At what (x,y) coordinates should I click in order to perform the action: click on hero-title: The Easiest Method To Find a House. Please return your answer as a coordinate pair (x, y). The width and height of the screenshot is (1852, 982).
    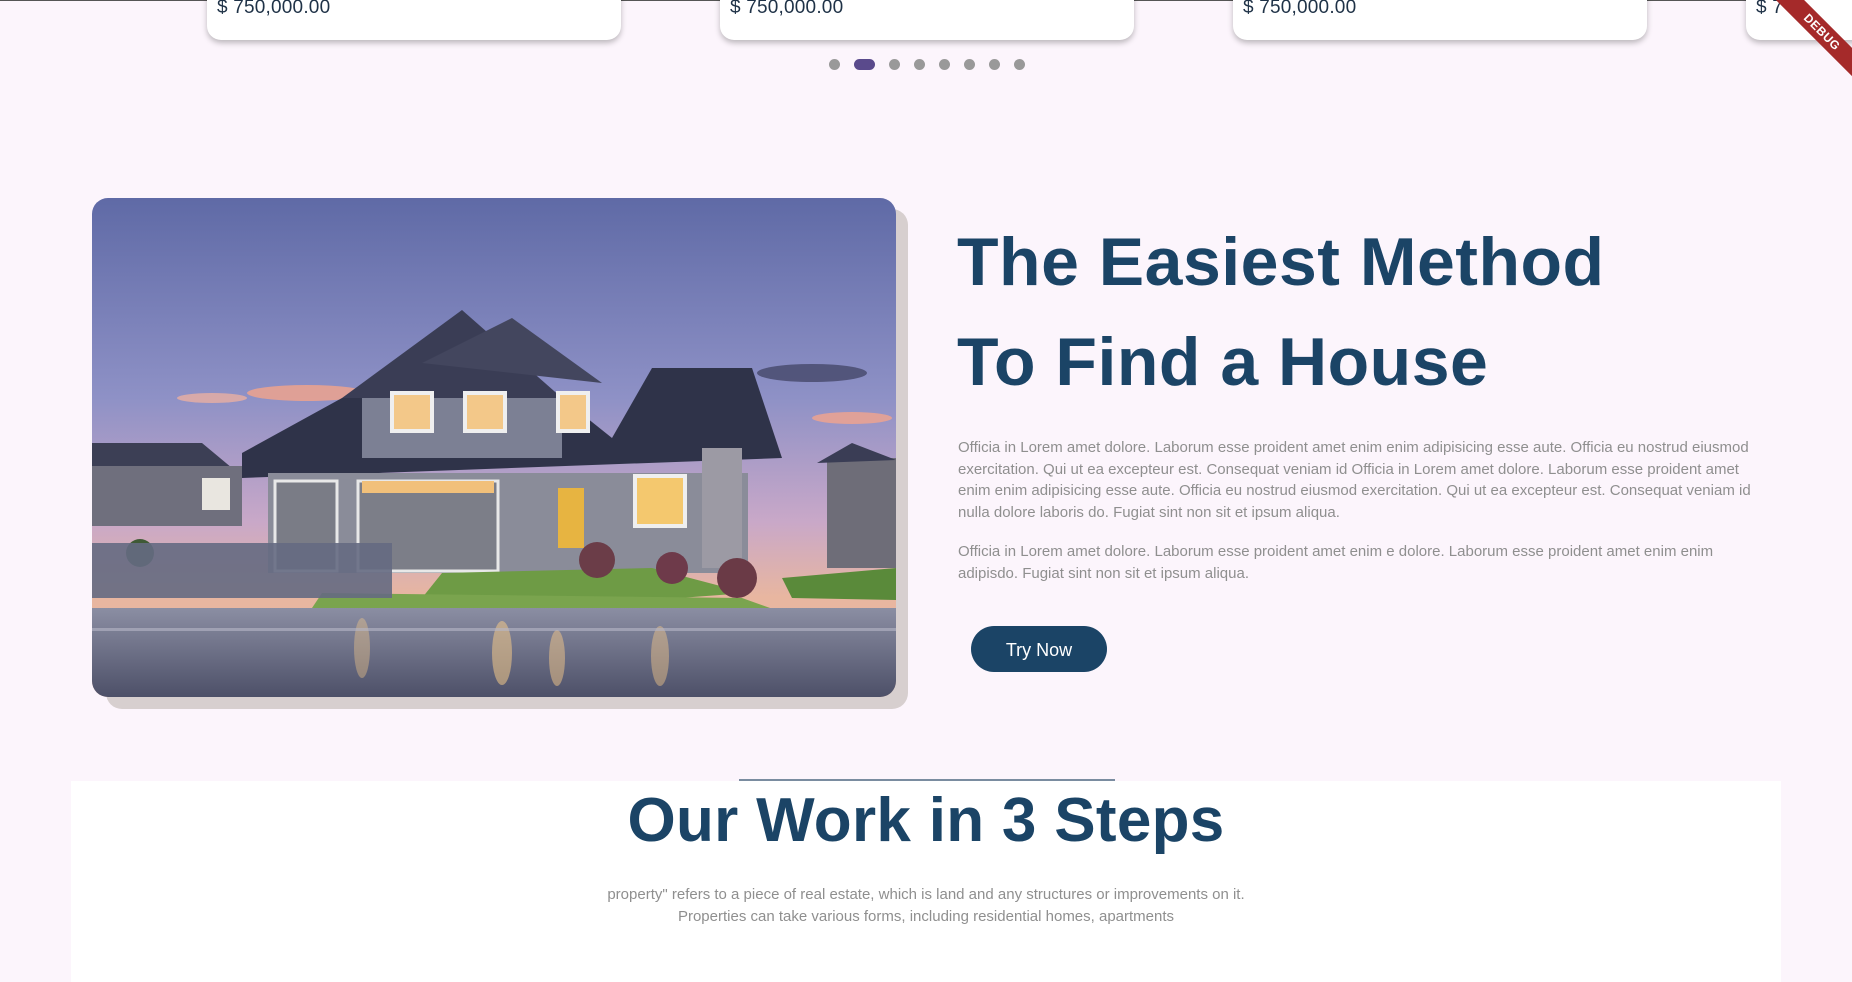
    Looking at the image, I should click on (1372, 312).